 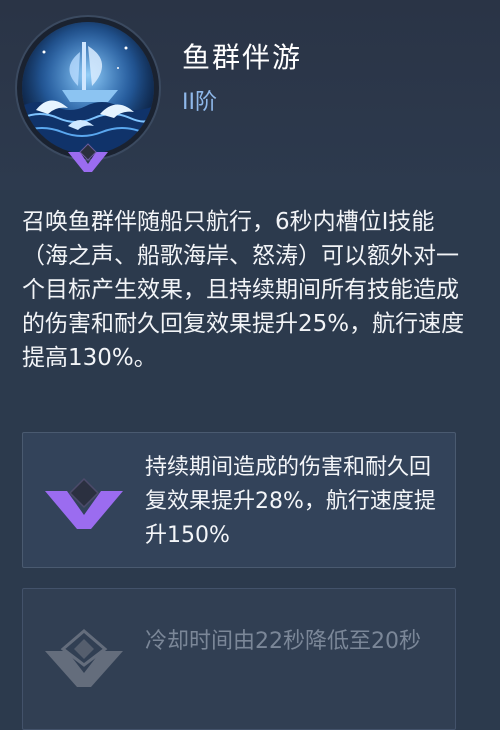 What do you see at coordinates (84, 658) in the screenshot?
I see `tier-3-emblem-locked-icon` at bounding box center [84, 658].